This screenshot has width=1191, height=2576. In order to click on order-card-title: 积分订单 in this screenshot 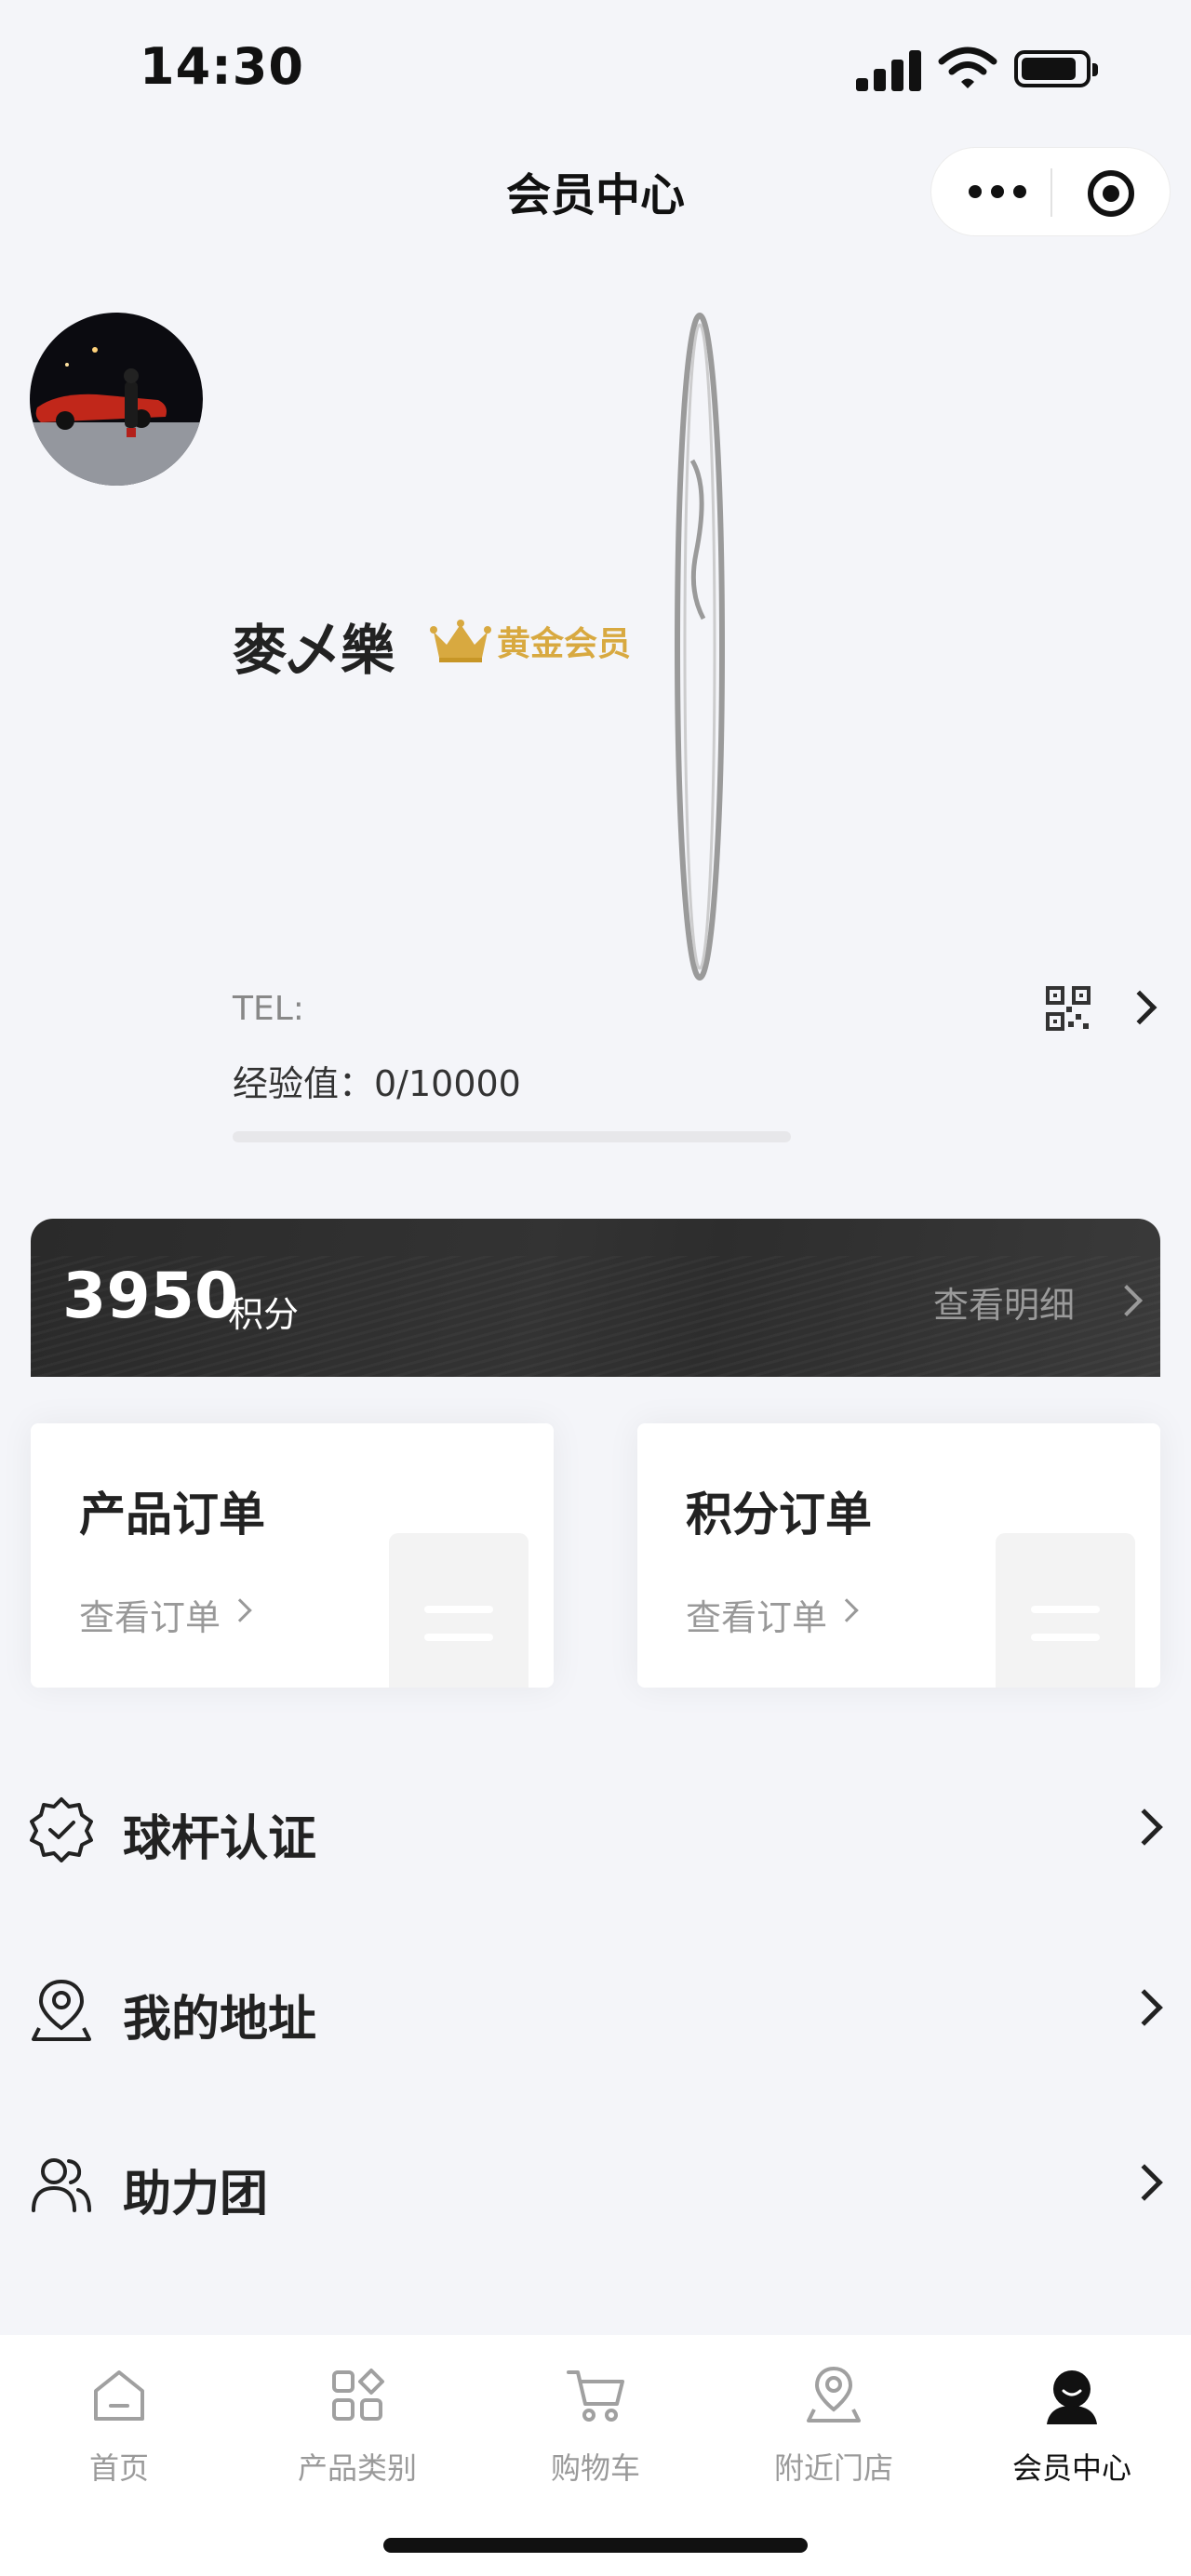, I will do `click(779, 1515)`.